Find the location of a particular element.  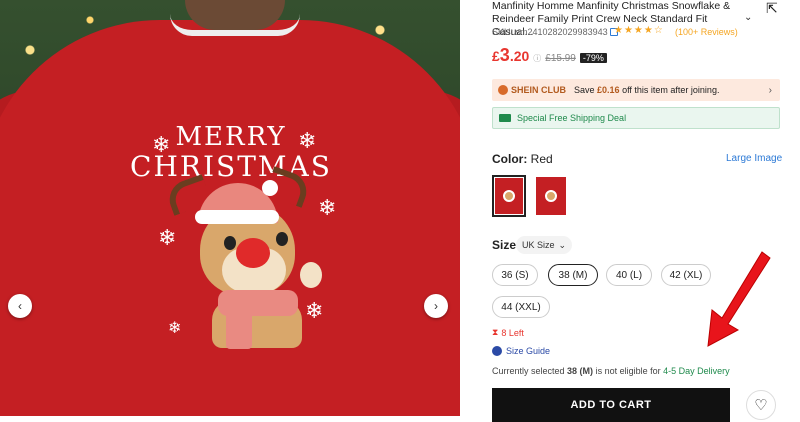

club-save-suffix: off this item after joining. is located at coordinates (669, 90).